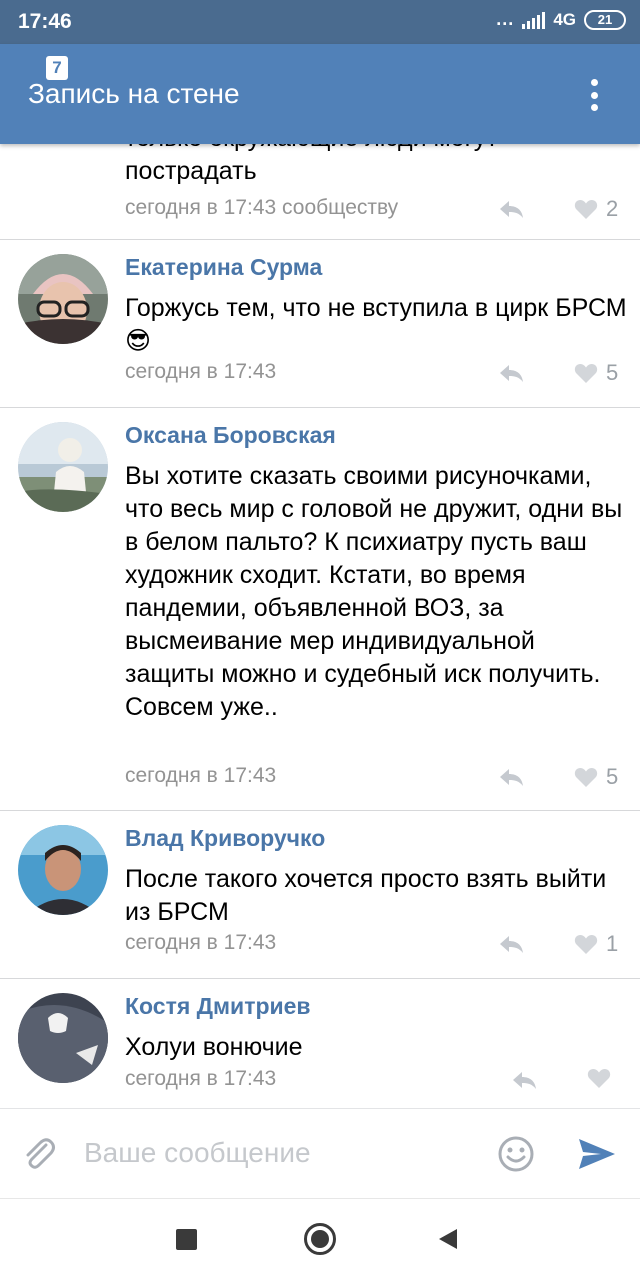 The image size is (640, 1280). I want to click on message-composer: Ваше сообщение, so click(320, 1153).